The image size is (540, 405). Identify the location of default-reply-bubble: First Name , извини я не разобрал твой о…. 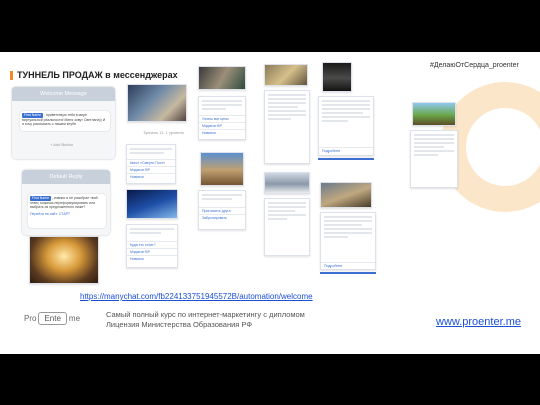
(67, 211).